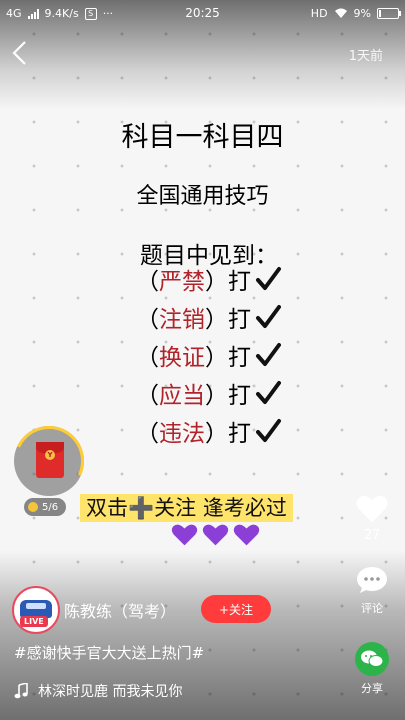  I want to click on like-button: 27, so click(372, 517).